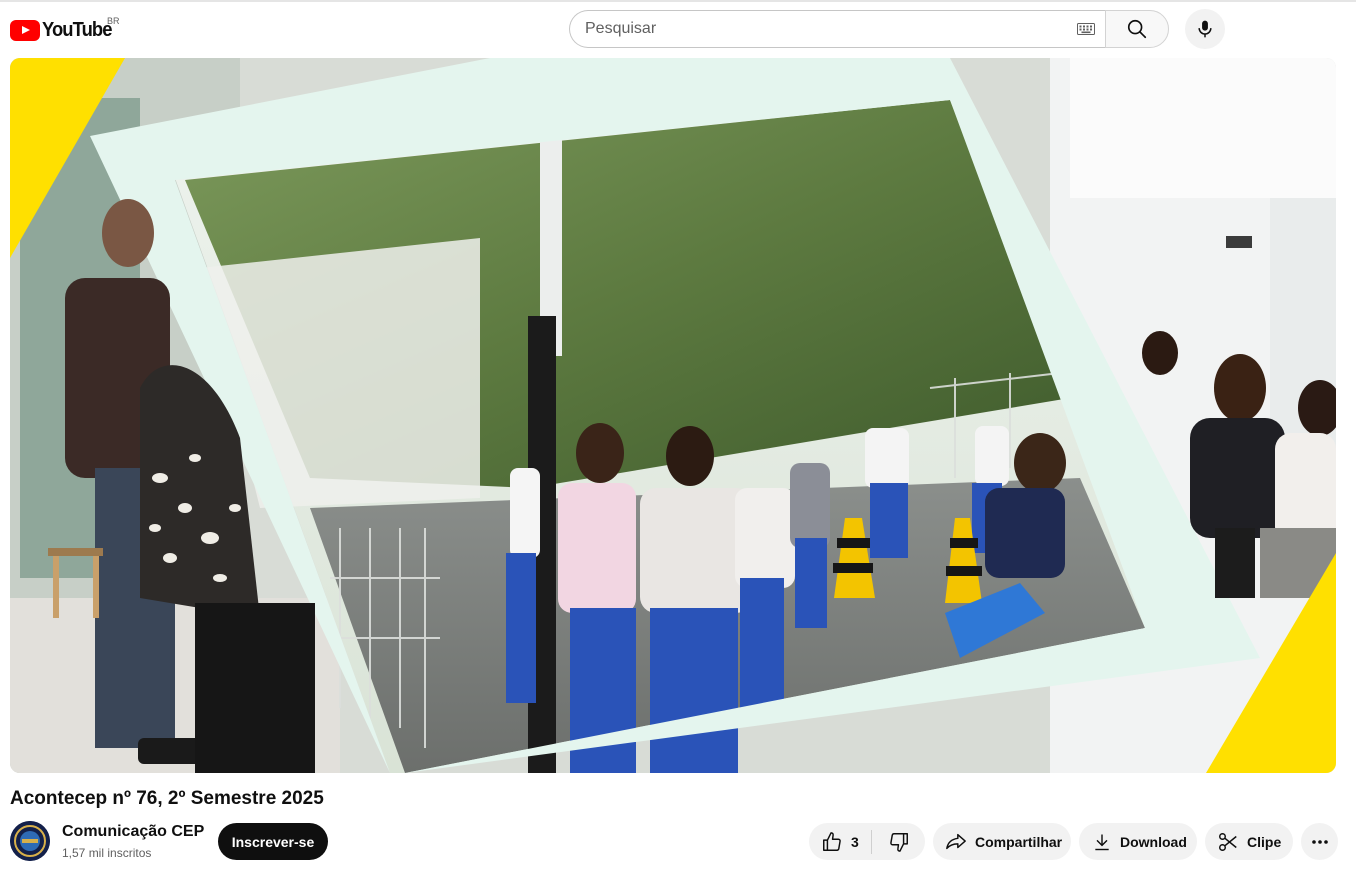 This screenshot has width=1356, height=873. Describe the element at coordinates (1019, 841) in the screenshot. I see `share-label: Compartilhar` at that location.